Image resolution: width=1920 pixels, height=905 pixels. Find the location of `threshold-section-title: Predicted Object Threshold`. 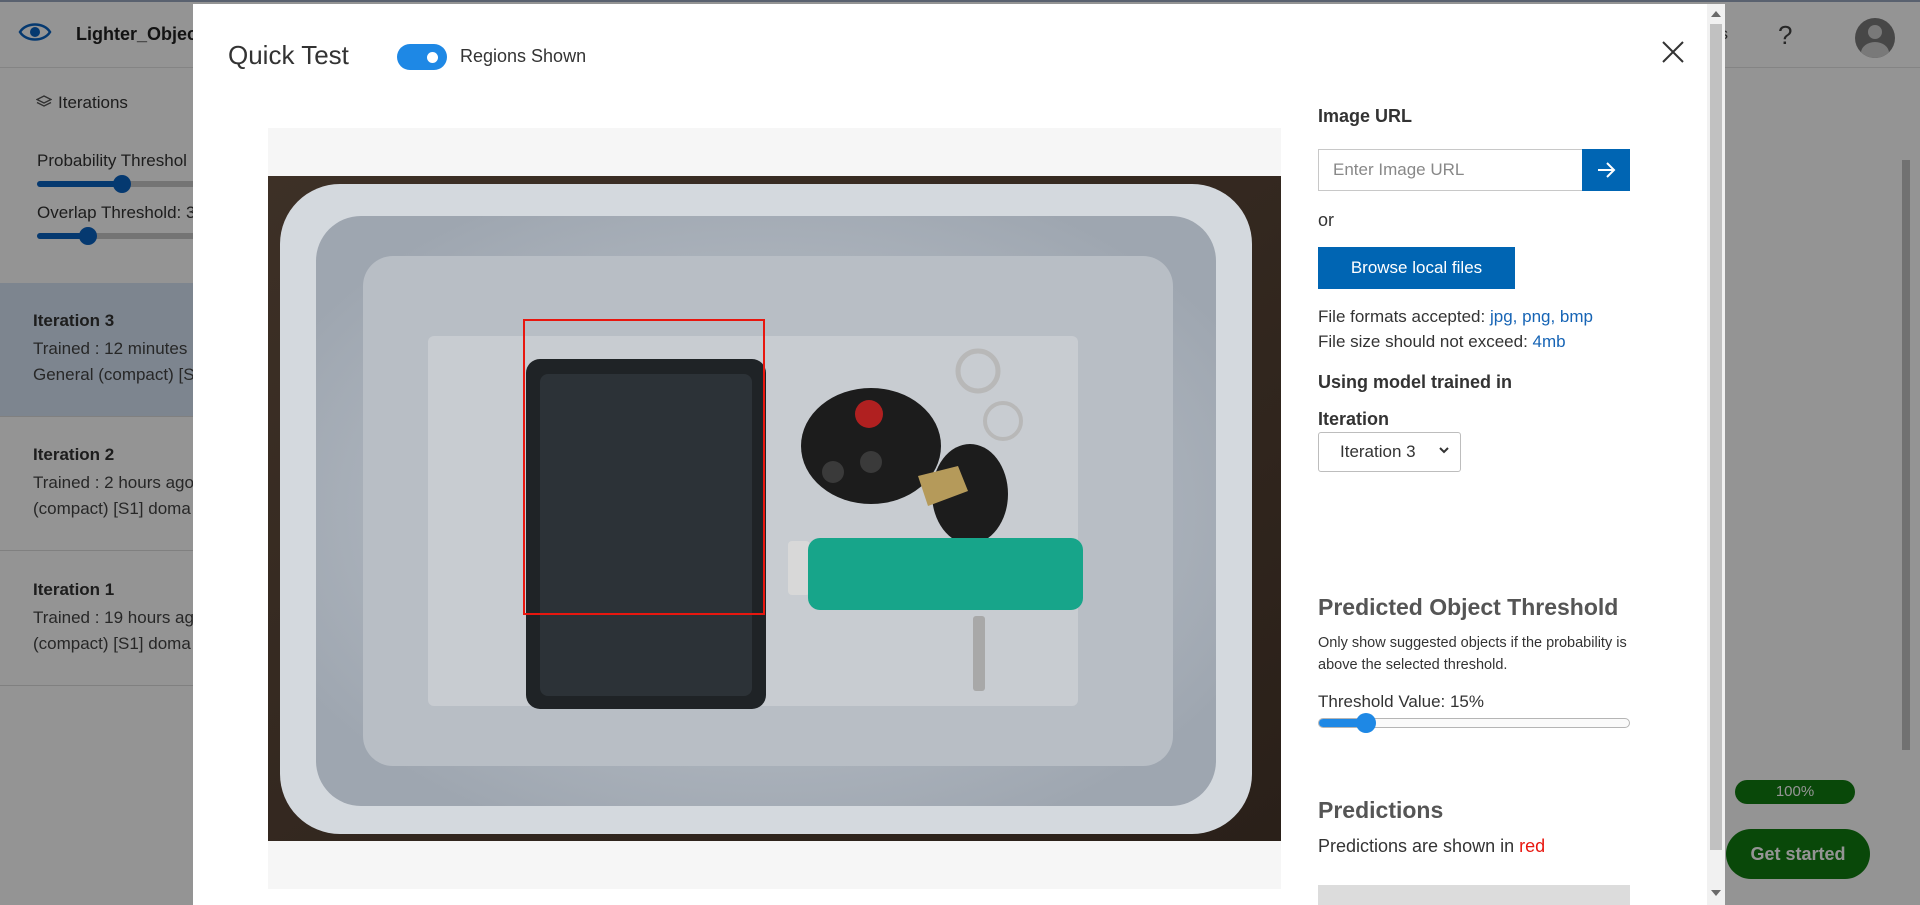

threshold-section-title: Predicted Object Threshold is located at coordinates (1468, 607).